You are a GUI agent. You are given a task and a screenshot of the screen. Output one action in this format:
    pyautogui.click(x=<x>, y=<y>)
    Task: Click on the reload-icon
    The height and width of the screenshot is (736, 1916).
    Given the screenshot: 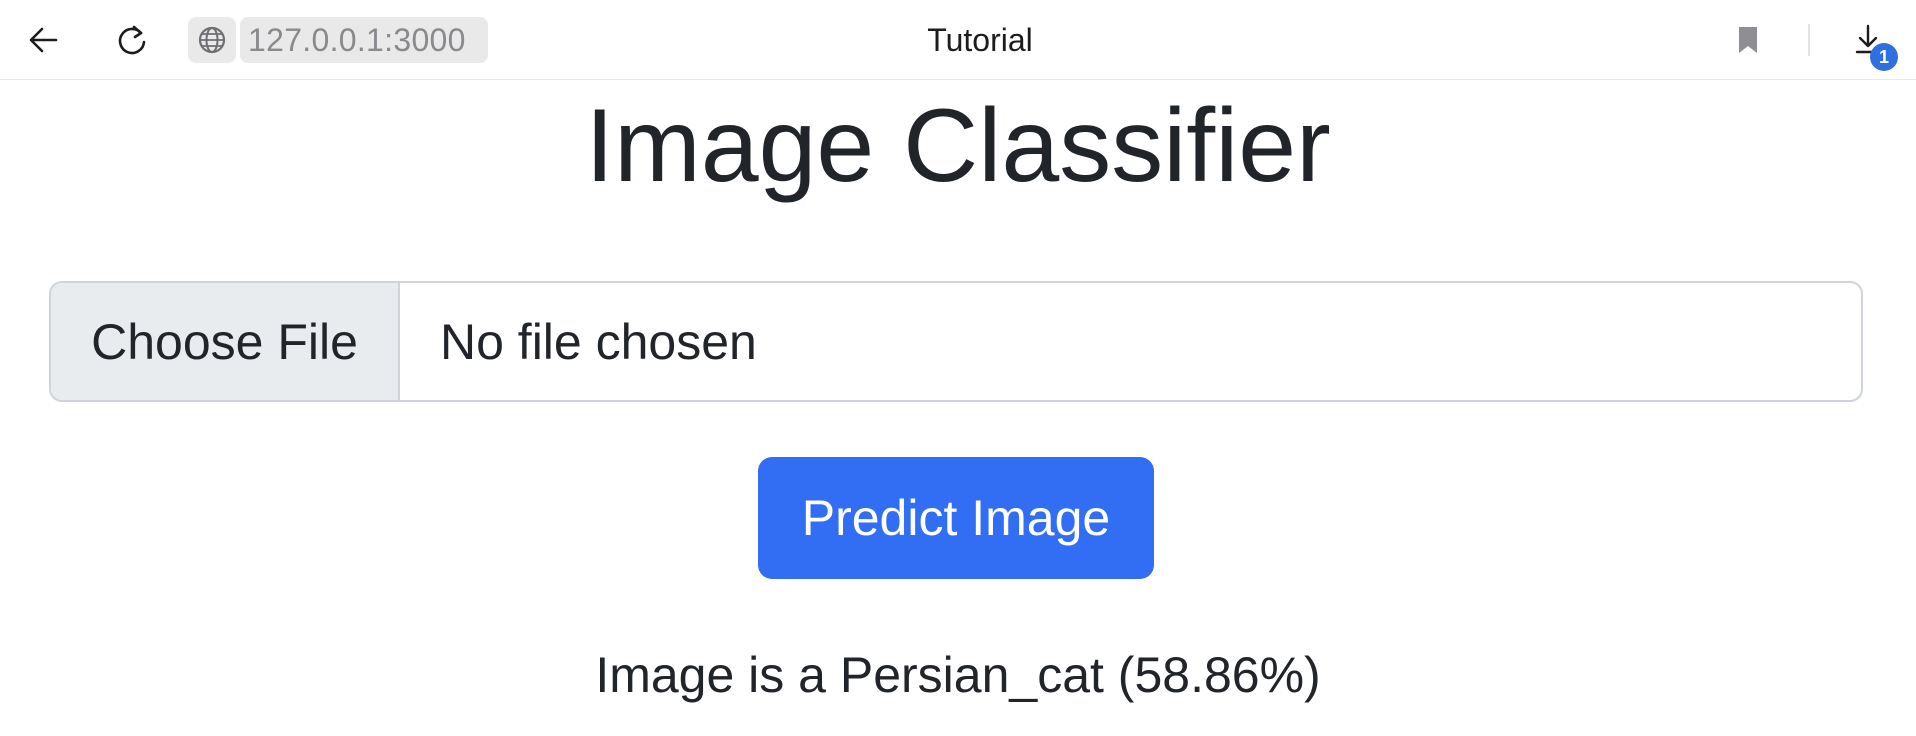 What is the action you would take?
    pyautogui.click(x=132, y=40)
    